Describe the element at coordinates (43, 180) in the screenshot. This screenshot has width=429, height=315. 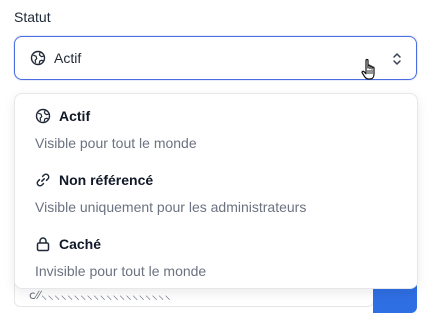
I see `link-icon` at that location.